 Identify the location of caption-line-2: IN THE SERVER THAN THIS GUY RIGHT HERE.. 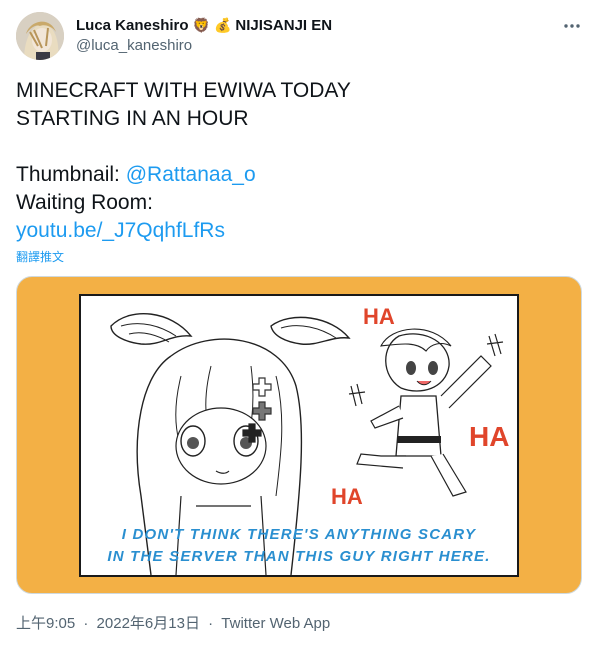
(298, 556).